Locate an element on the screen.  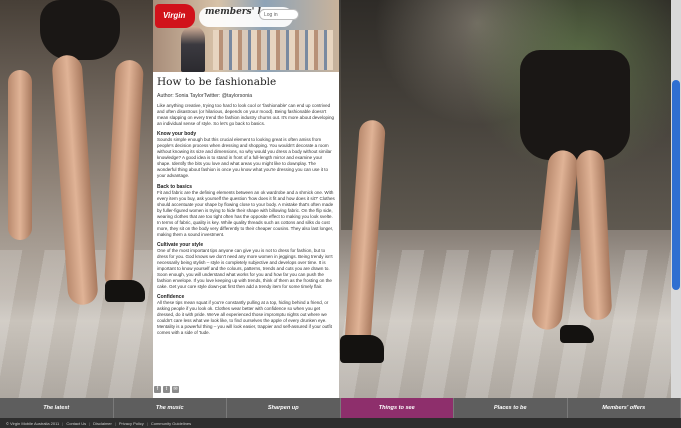
share-icons: f t ✉ is located at coordinates (166, 389).